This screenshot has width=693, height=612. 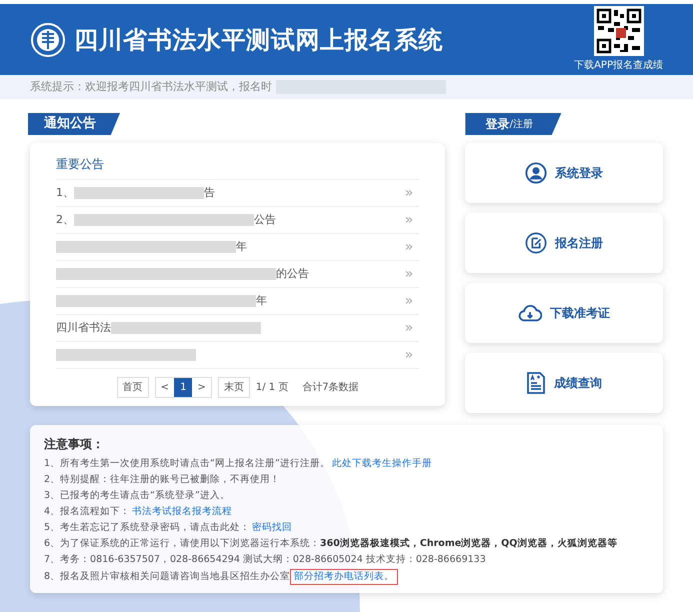 What do you see at coordinates (74, 444) in the screenshot?
I see `notes-title: 注意事项：` at bounding box center [74, 444].